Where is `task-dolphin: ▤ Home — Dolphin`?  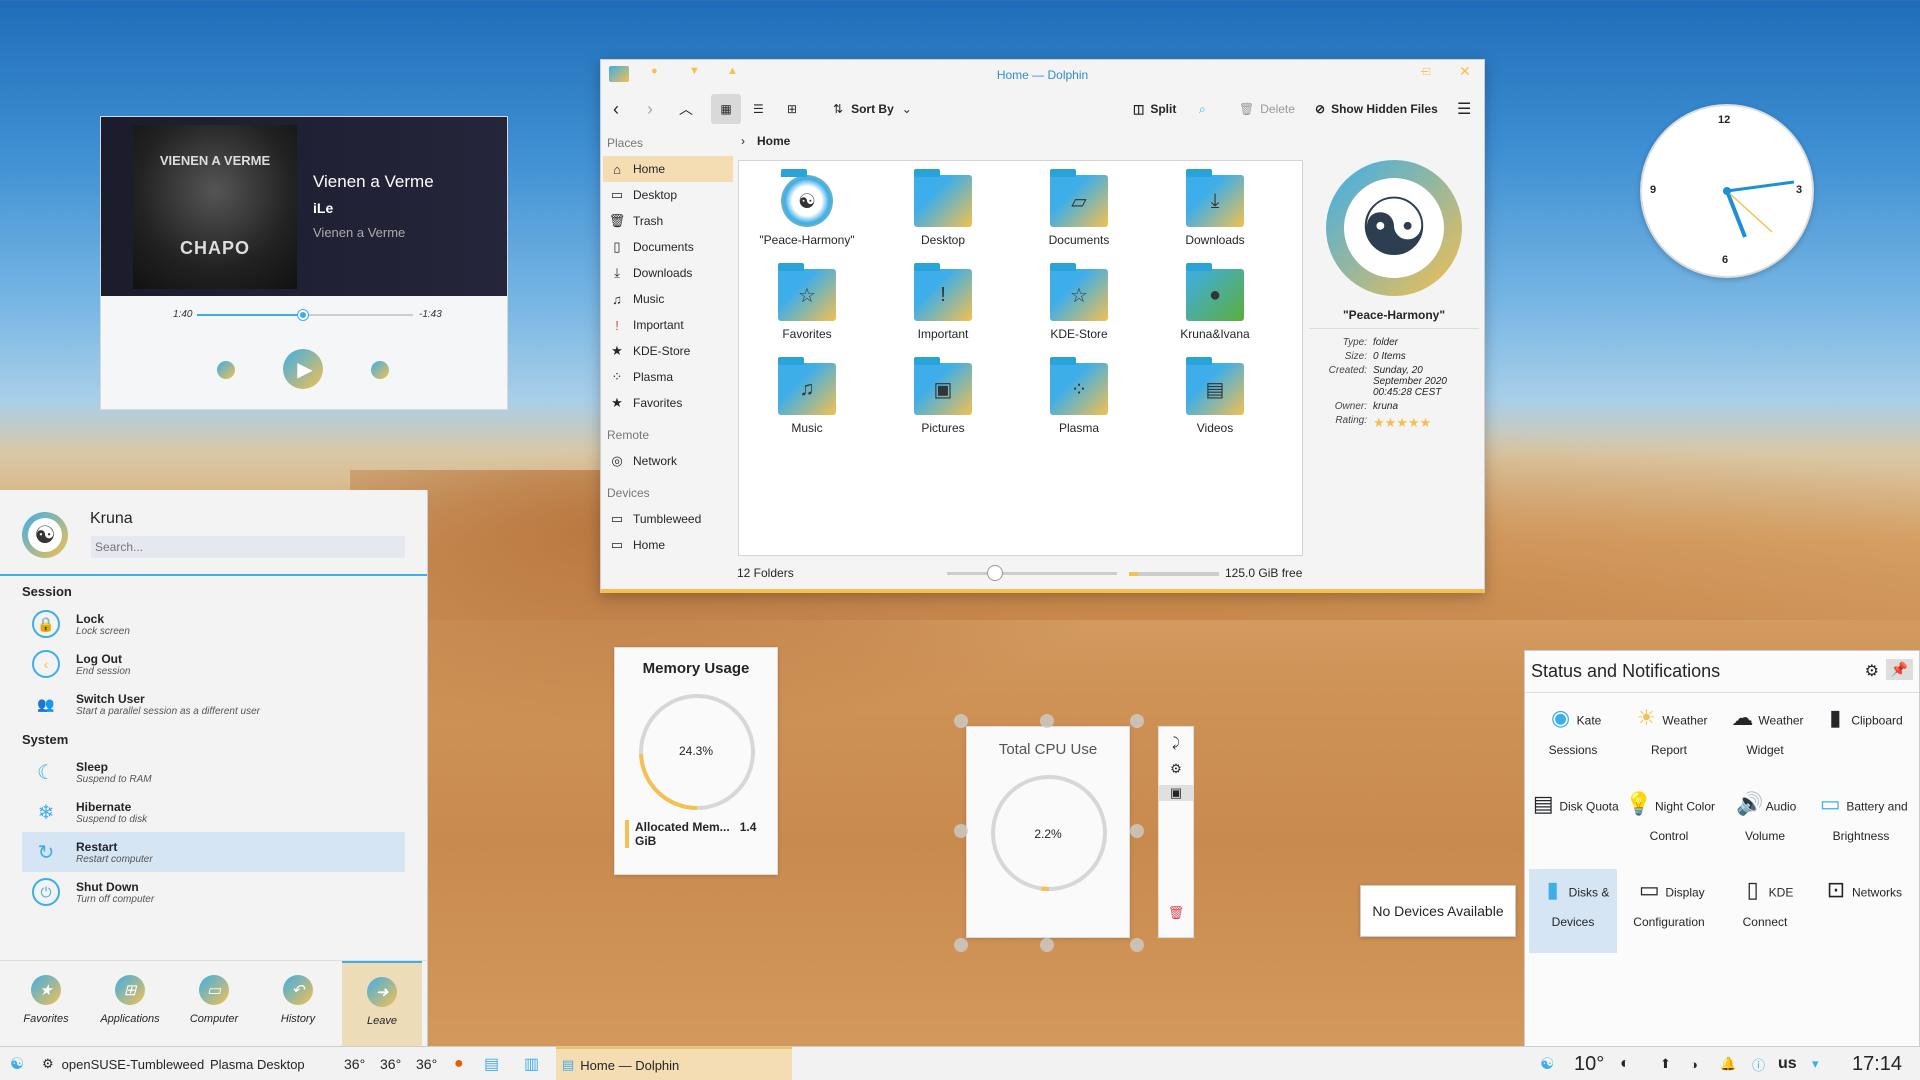 task-dolphin: ▤ Home — Dolphin is located at coordinates (674, 1063).